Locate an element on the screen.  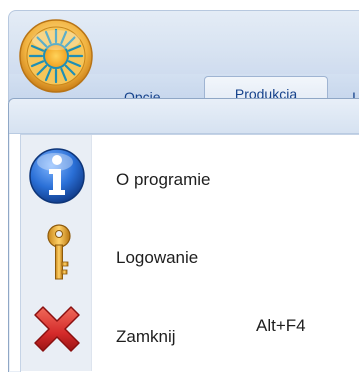
menu-item-about-label: O programie is located at coordinates (163, 179).